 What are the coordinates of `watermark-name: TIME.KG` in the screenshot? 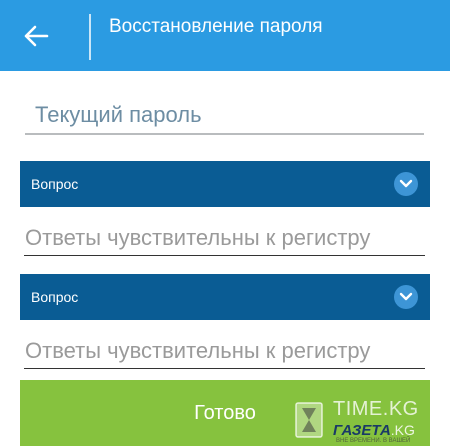 It's located at (376, 409).